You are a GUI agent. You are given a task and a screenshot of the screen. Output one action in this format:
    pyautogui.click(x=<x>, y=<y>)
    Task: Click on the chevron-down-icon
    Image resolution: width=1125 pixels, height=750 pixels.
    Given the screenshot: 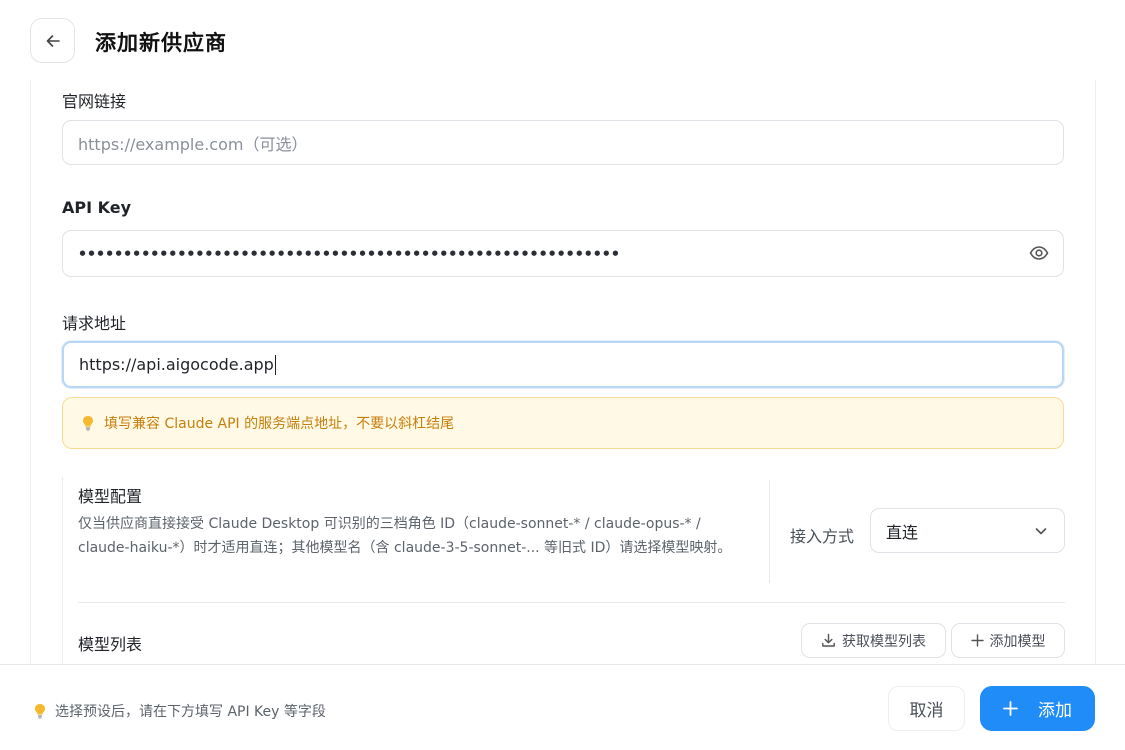 What is the action you would take?
    pyautogui.click(x=1041, y=531)
    